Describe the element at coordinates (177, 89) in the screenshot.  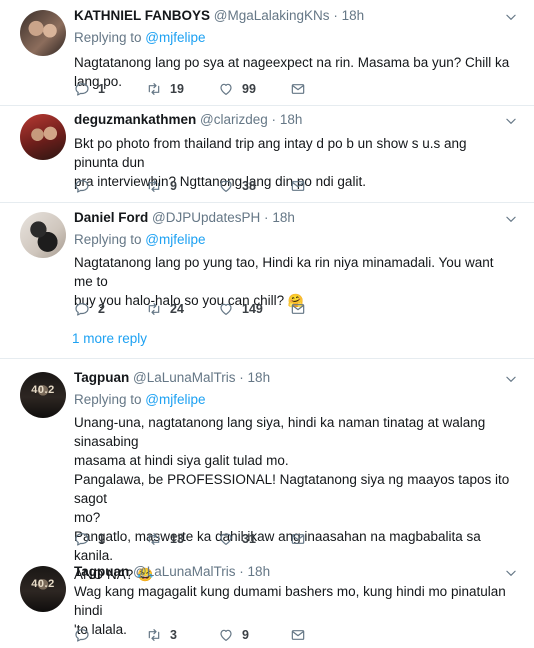
I see `retweet-count: 19` at that location.